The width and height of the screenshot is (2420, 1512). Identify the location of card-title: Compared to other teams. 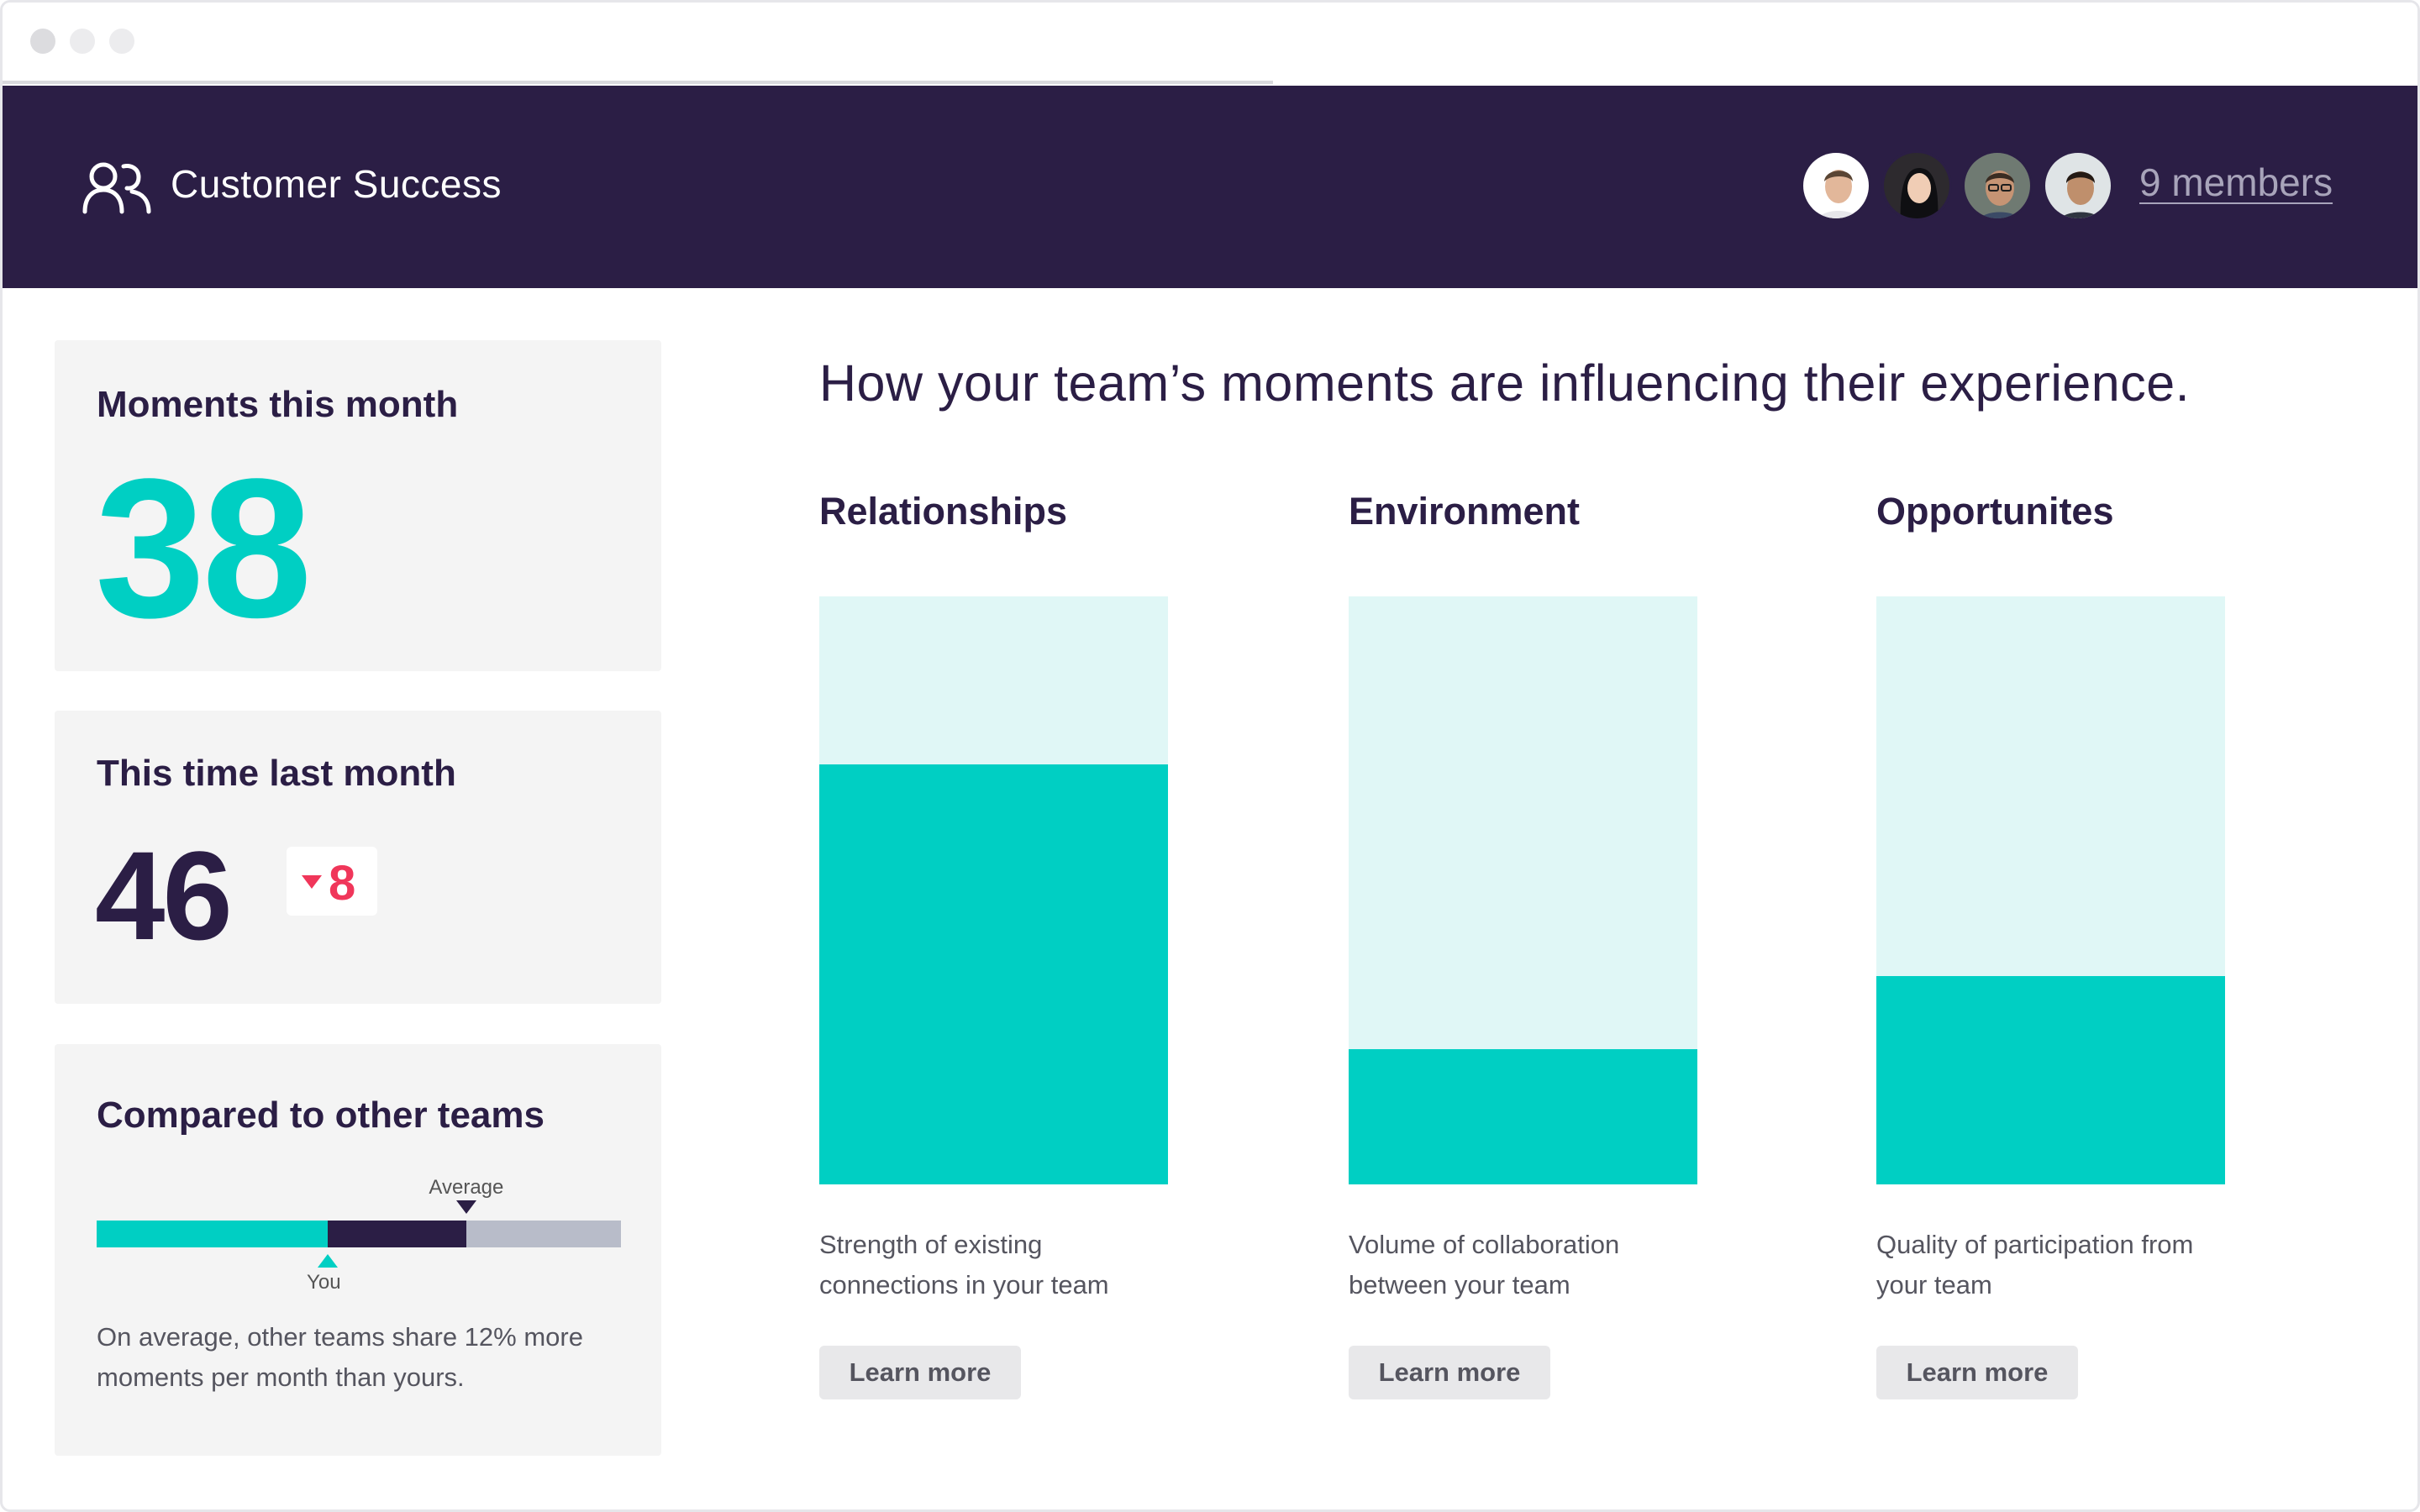
(321, 1115).